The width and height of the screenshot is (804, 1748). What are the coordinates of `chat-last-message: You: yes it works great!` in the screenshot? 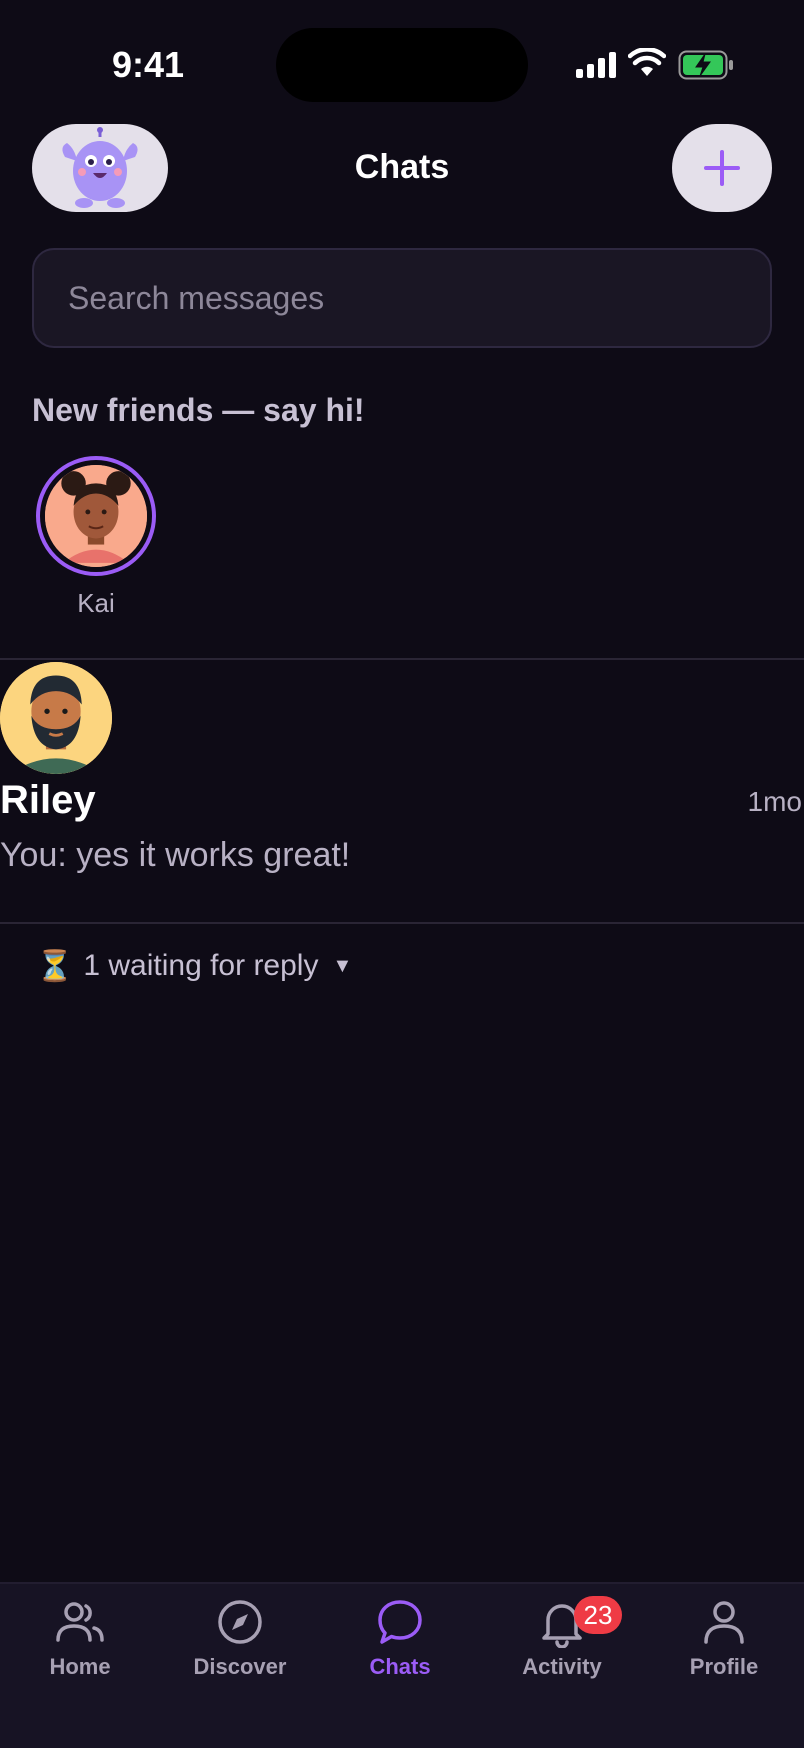 It's located at (175, 855).